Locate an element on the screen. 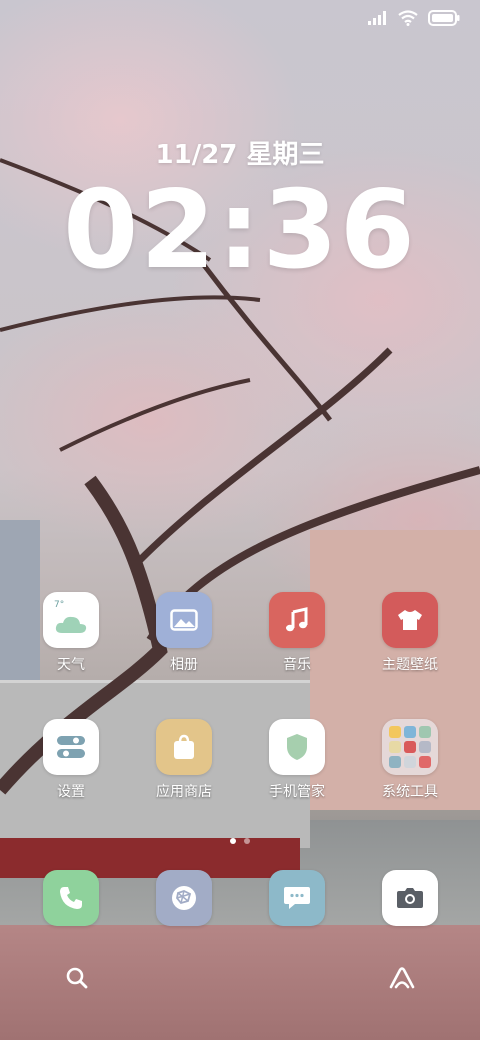  camera-icon is located at coordinates (410, 898).